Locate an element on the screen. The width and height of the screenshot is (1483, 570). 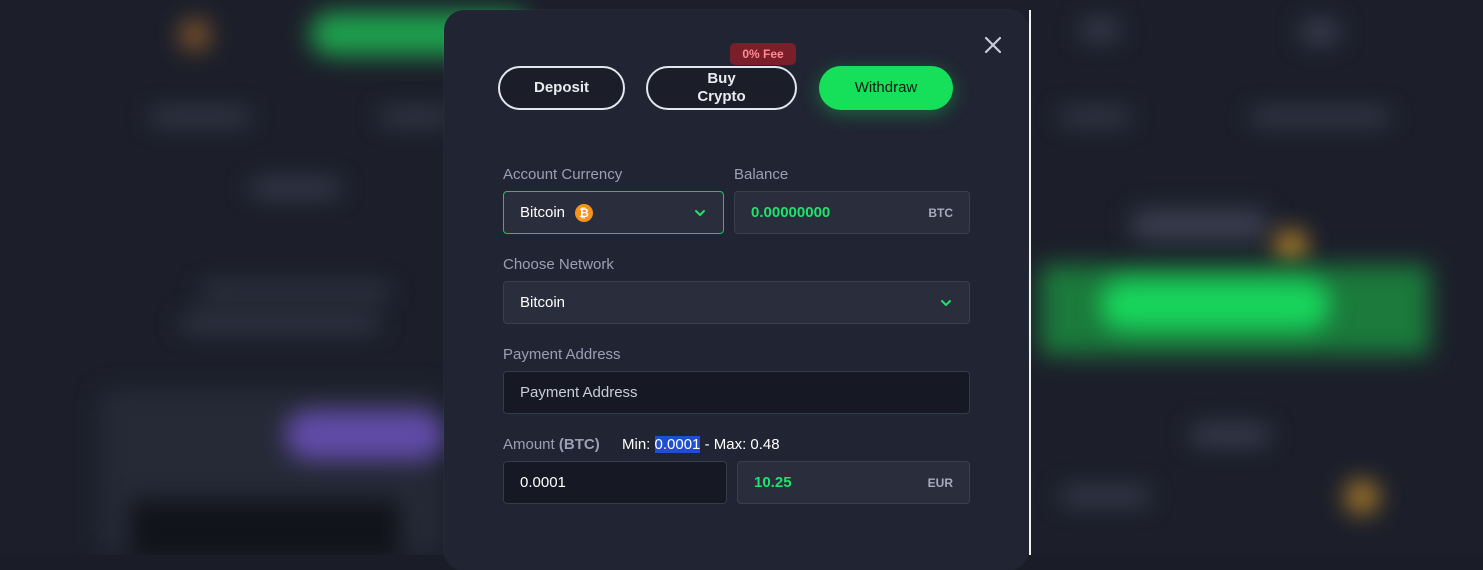
min-label: Min: is located at coordinates (636, 444).